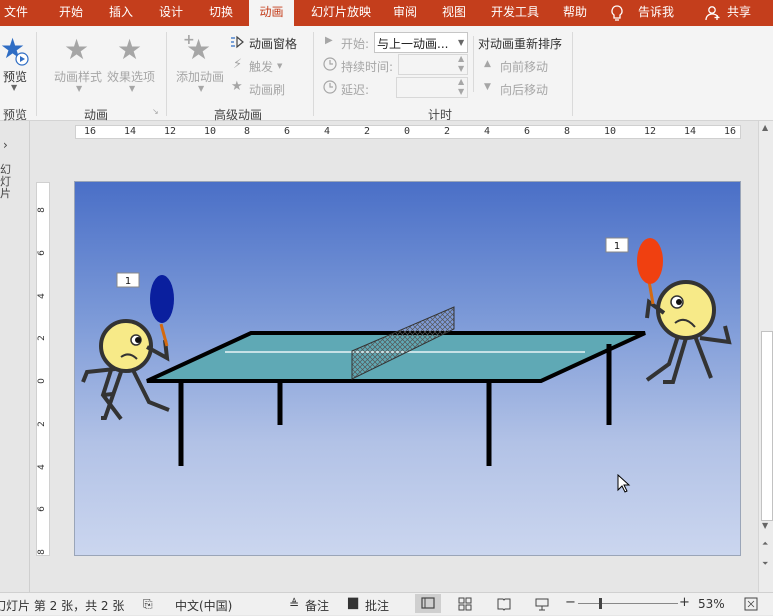  Describe the element at coordinates (520, 44) in the screenshot. I see `reorder-title: 对动画重新排序` at that location.